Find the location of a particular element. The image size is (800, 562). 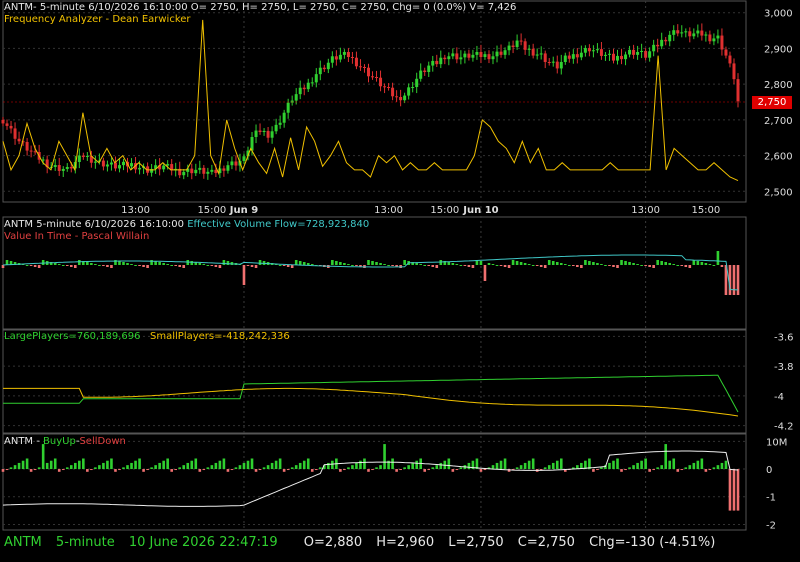

players-tick-label: -4.2 is located at coordinates (784, 427).